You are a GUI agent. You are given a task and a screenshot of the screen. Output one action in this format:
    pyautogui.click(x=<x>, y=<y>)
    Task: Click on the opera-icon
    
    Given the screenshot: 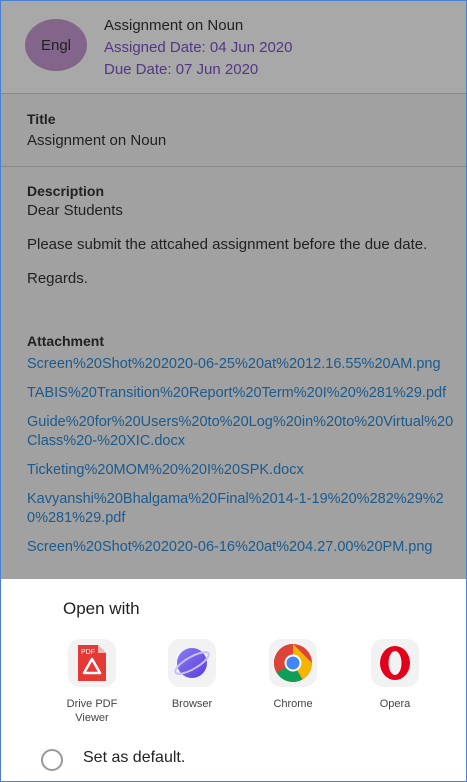 What is the action you would take?
    pyautogui.click(x=395, y=663)
    